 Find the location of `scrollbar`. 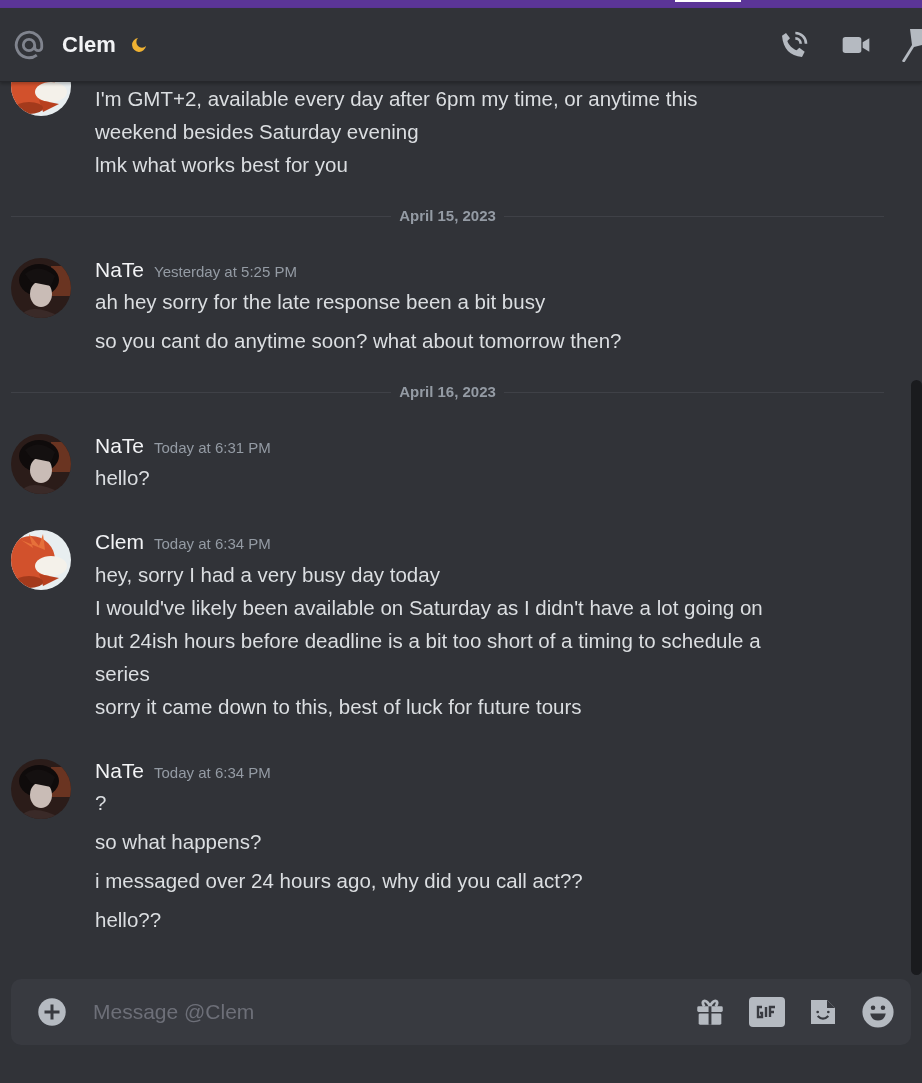

scrollbar is located at coordinates (916, 677).